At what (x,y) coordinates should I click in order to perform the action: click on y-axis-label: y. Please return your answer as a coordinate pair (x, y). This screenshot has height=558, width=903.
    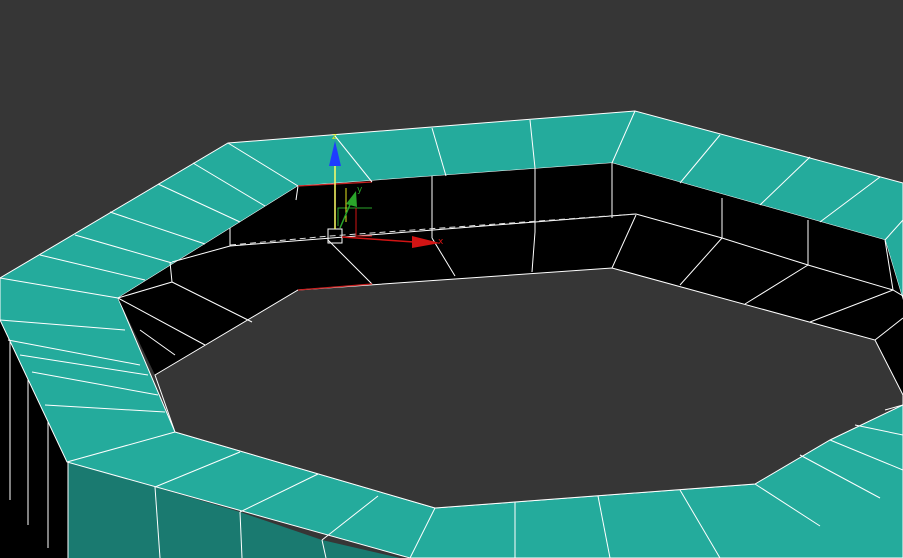
    Looking at the image, I should click on (360, 190).